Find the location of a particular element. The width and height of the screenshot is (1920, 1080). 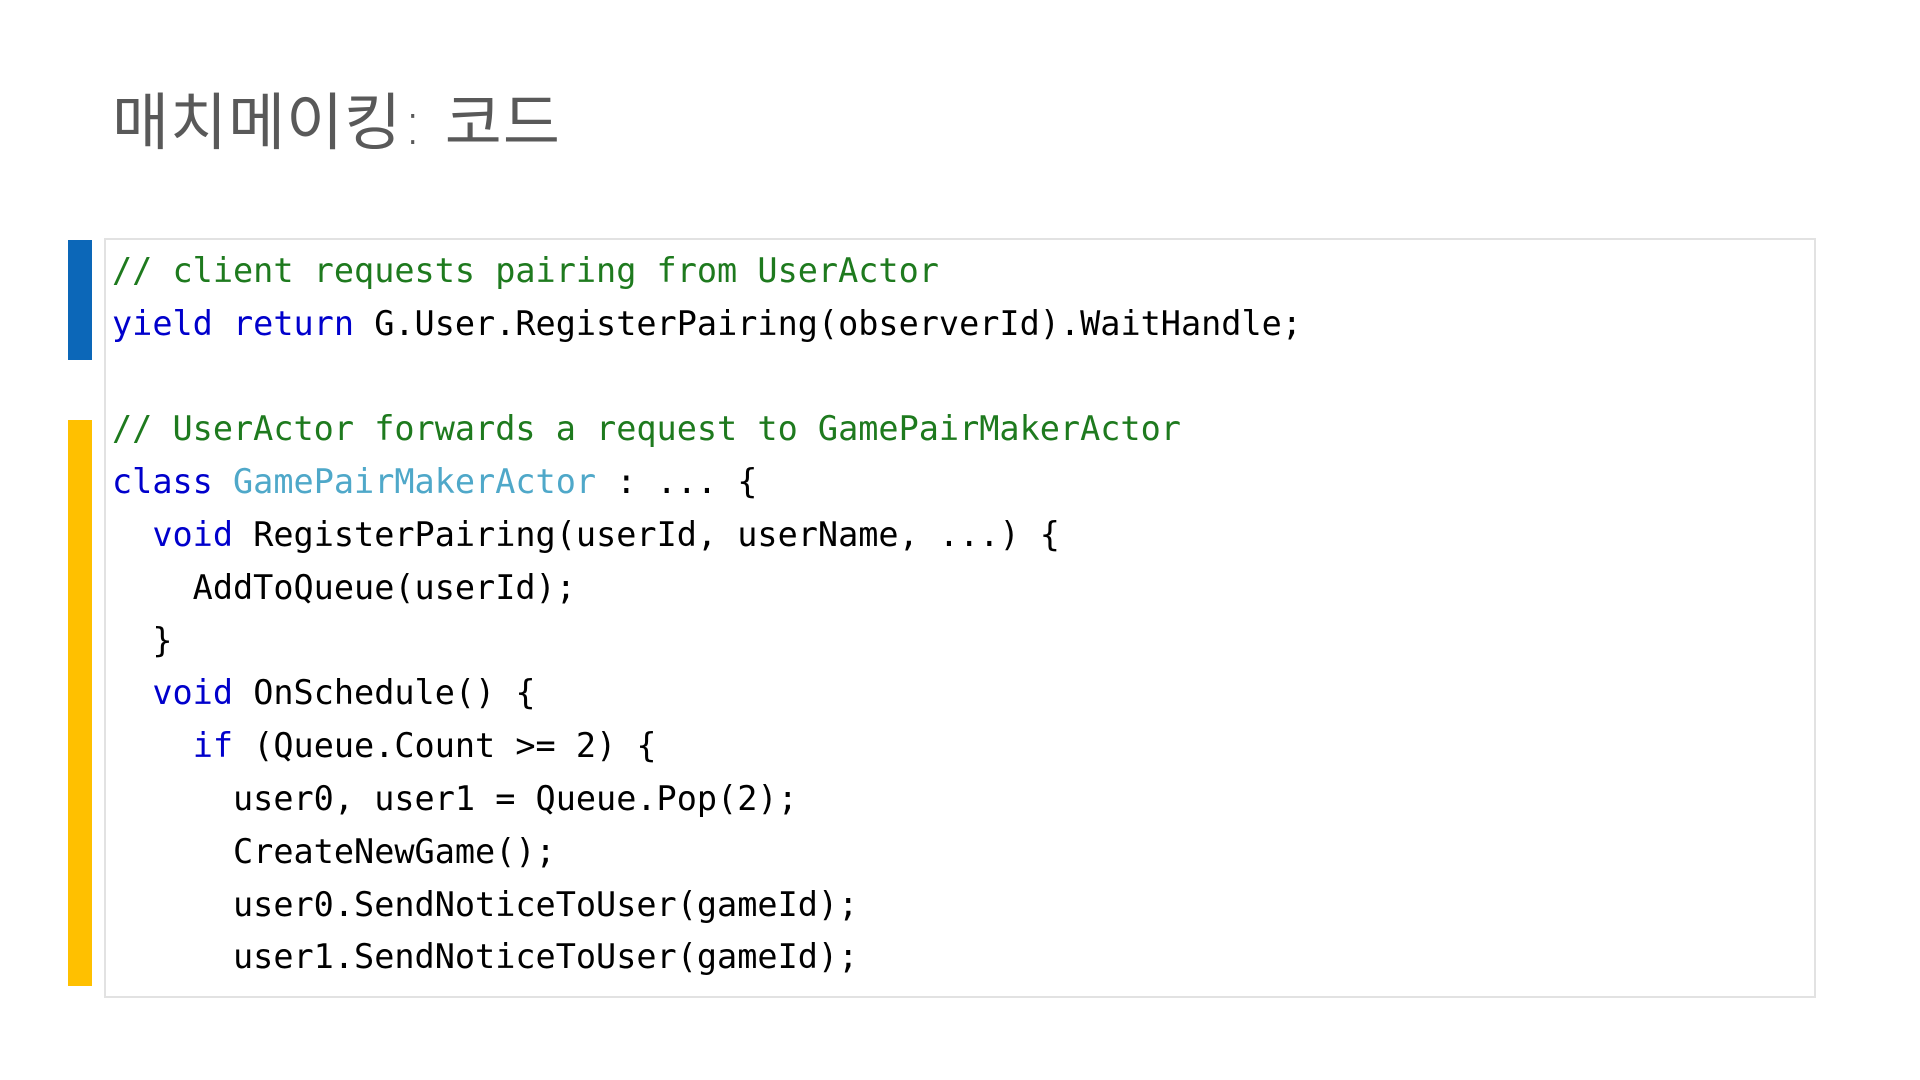

code-token-type: GamePairMakerActor is located at coordinates (415, 482).